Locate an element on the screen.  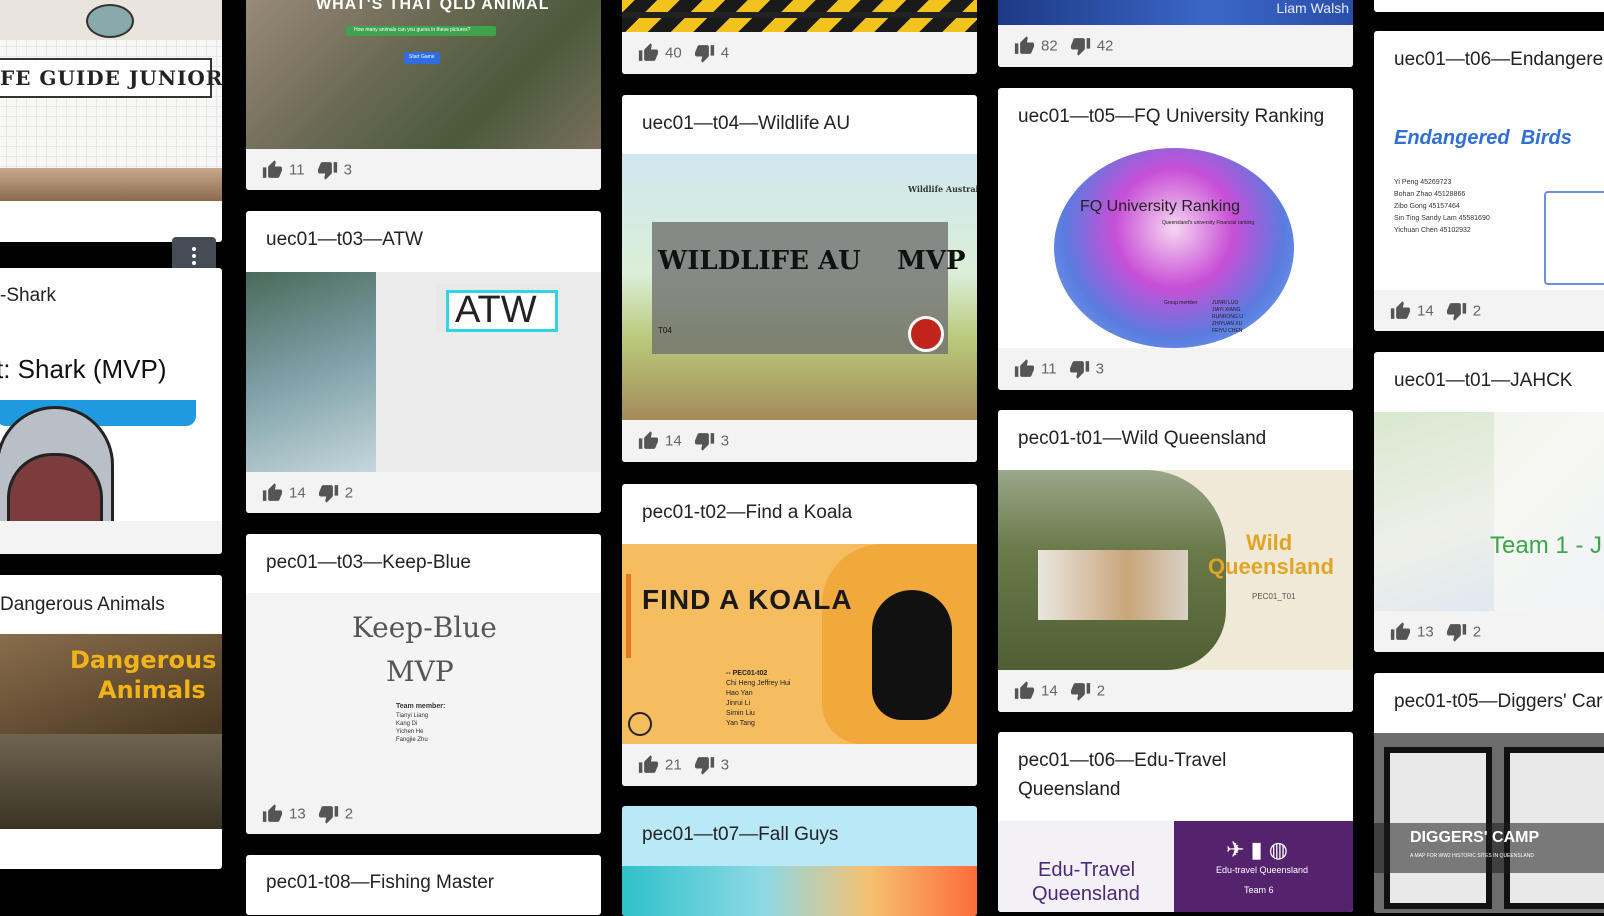
thumbnail-heading: Endangered Birds is located at coordinates (1483, 138).